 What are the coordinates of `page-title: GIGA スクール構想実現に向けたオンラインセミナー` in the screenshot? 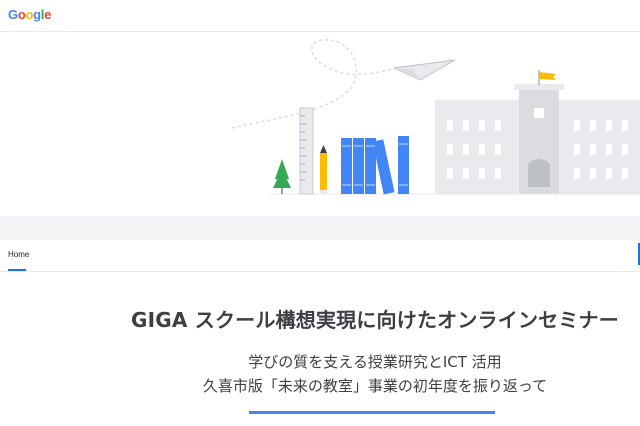 It's located at (375, 320).